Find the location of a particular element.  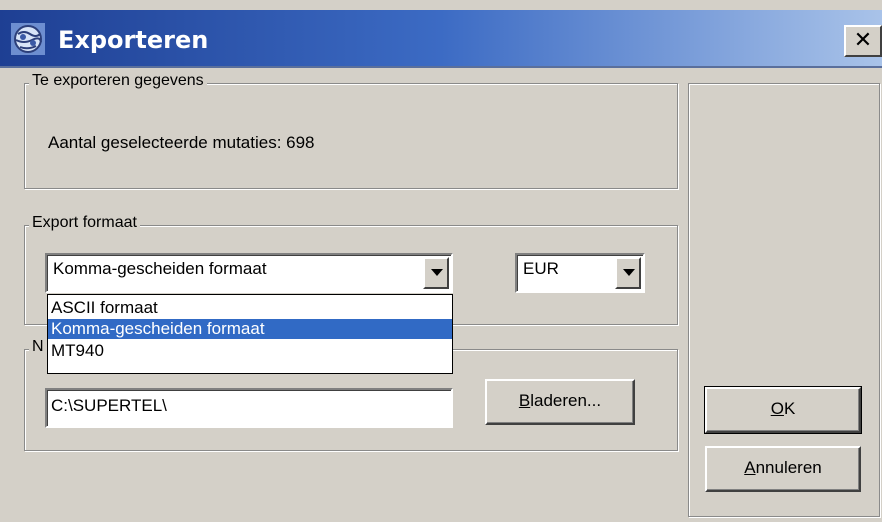

currency-select-value: EUR is located at coordinates (541, 268).